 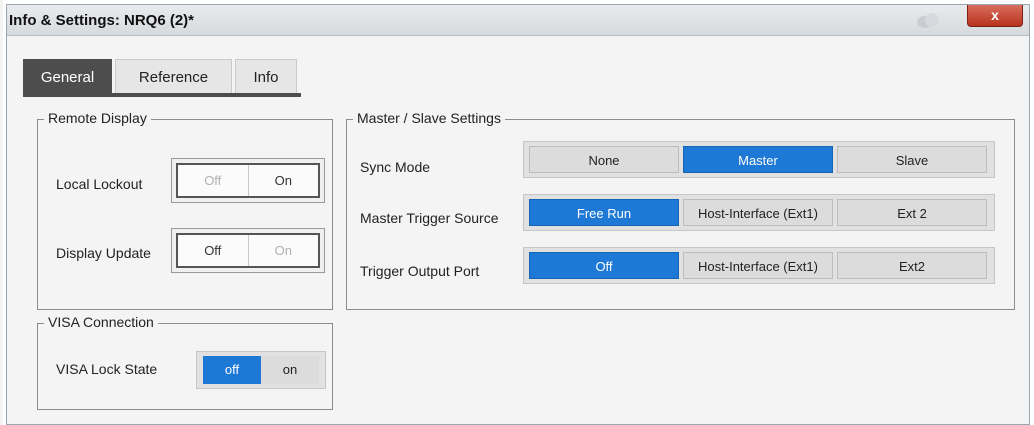 I want to click on local-lockout-on: On, so click(x=282, y=180).